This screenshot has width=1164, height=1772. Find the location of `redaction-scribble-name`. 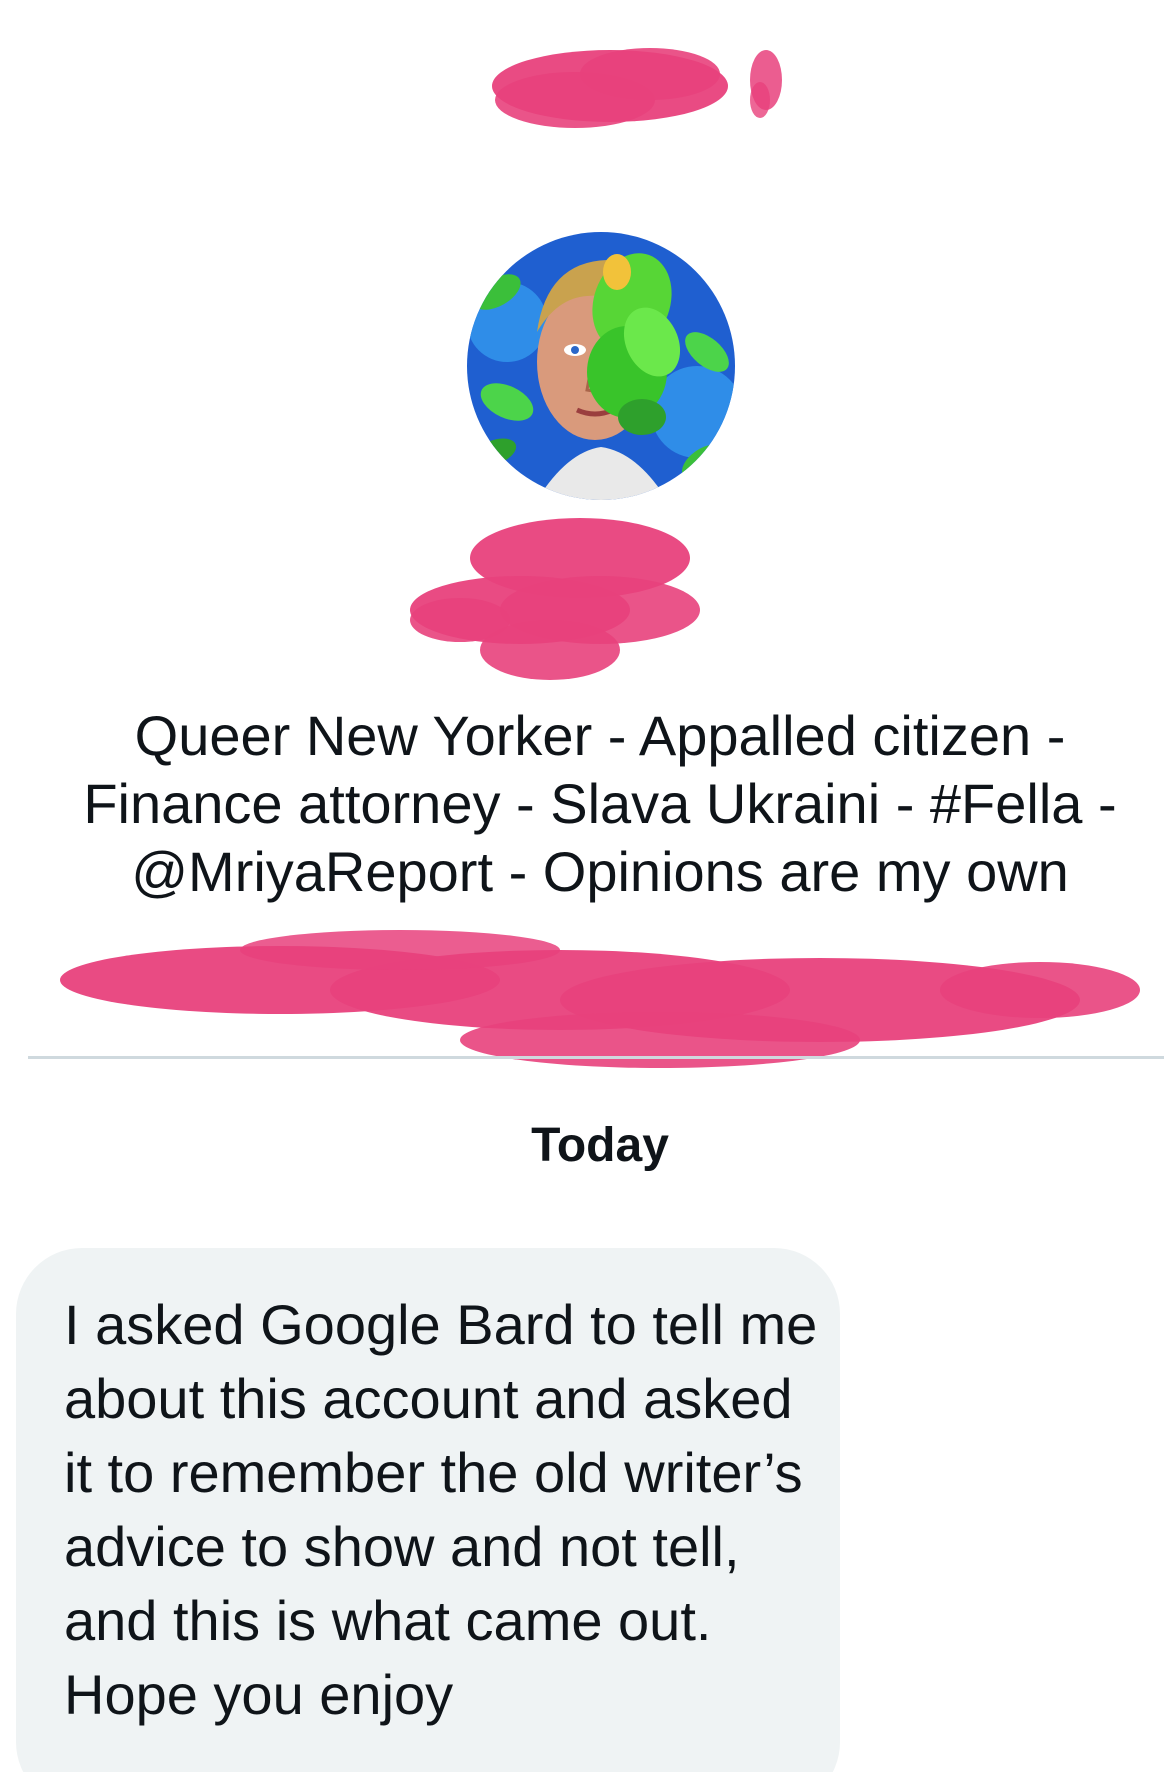

redaction-scribble-name is located at coordinates (555, 599).